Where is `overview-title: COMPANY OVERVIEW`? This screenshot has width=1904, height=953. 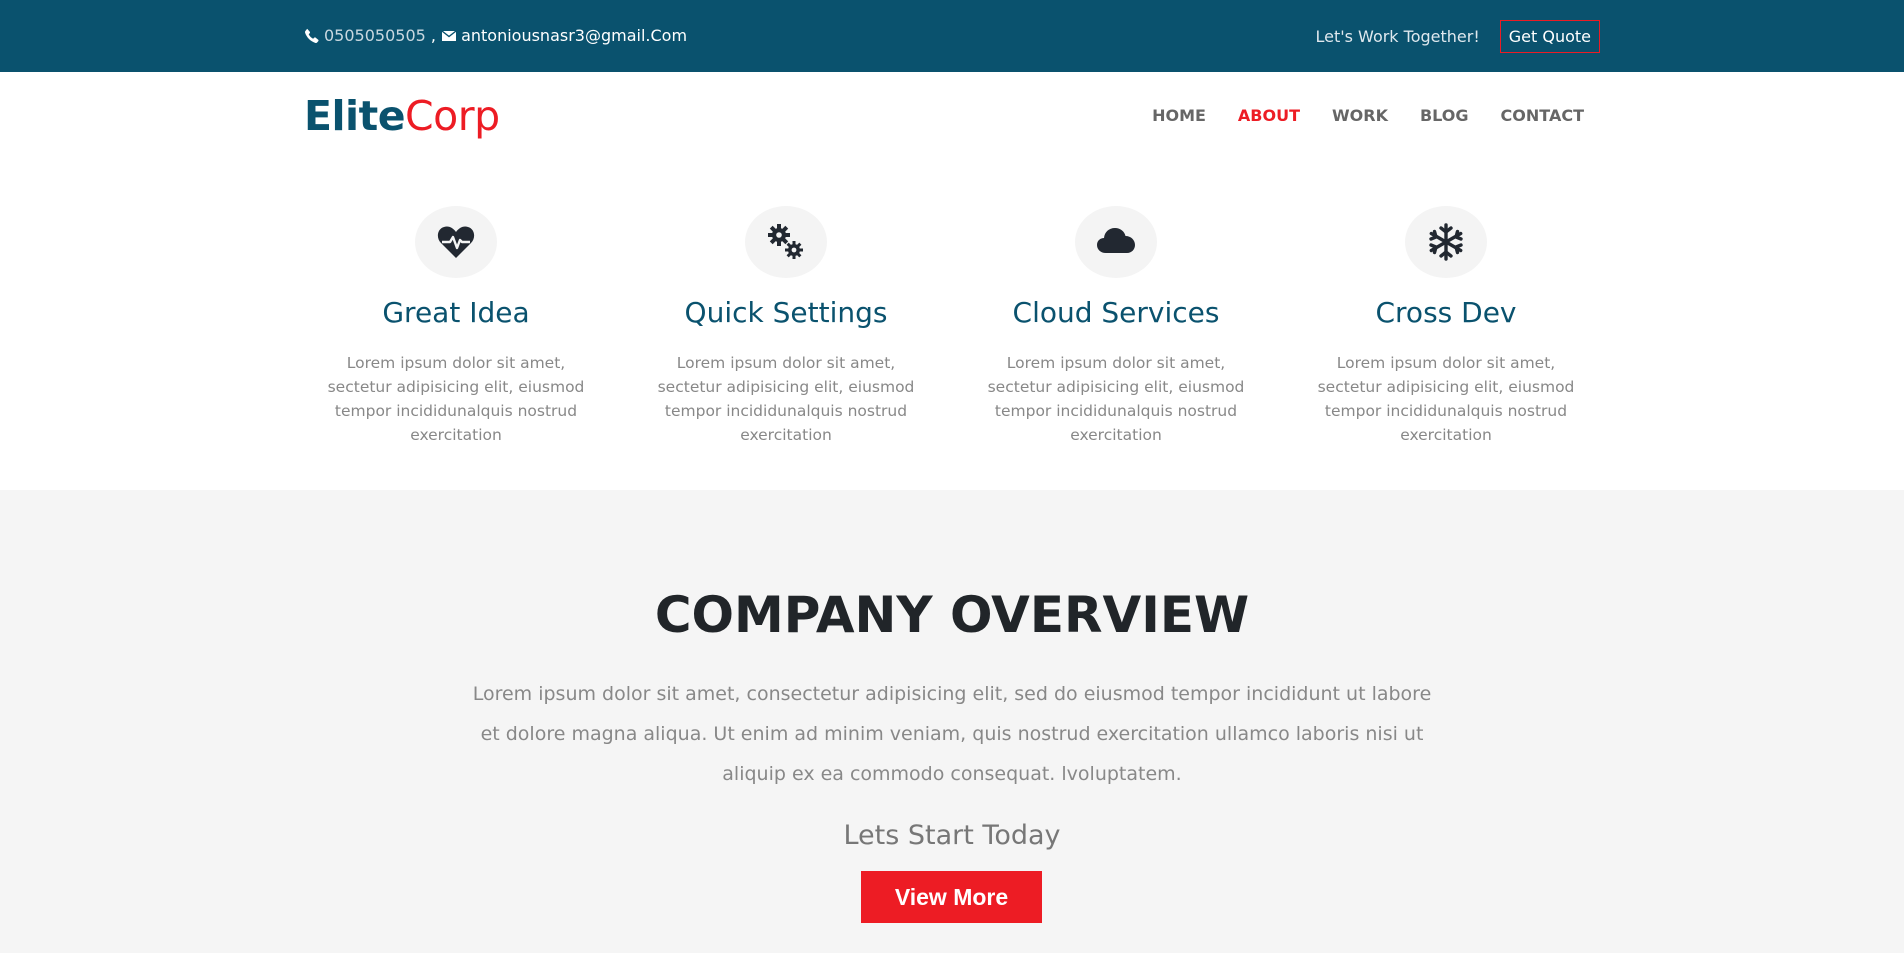
overview-title: COMPANY OVERVIEW is located at coordinates (952, 615).